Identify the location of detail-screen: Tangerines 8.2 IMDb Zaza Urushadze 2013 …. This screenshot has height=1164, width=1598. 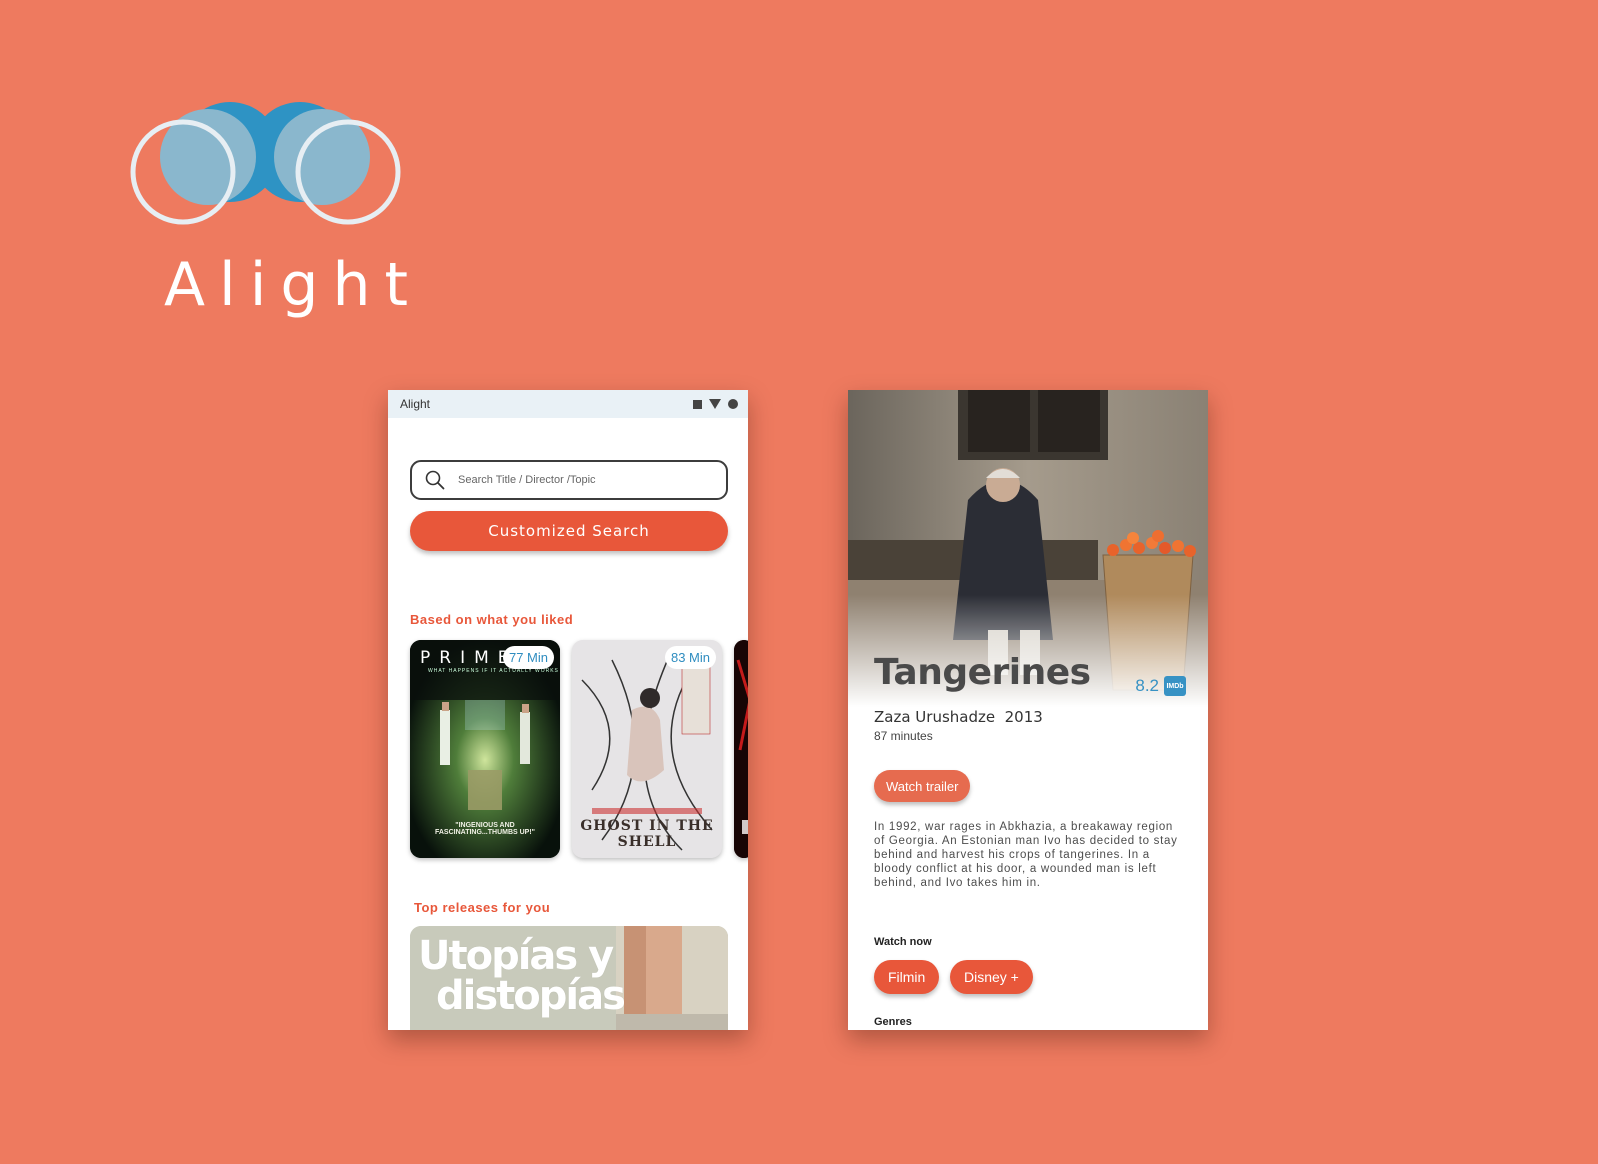
(1028, 710).